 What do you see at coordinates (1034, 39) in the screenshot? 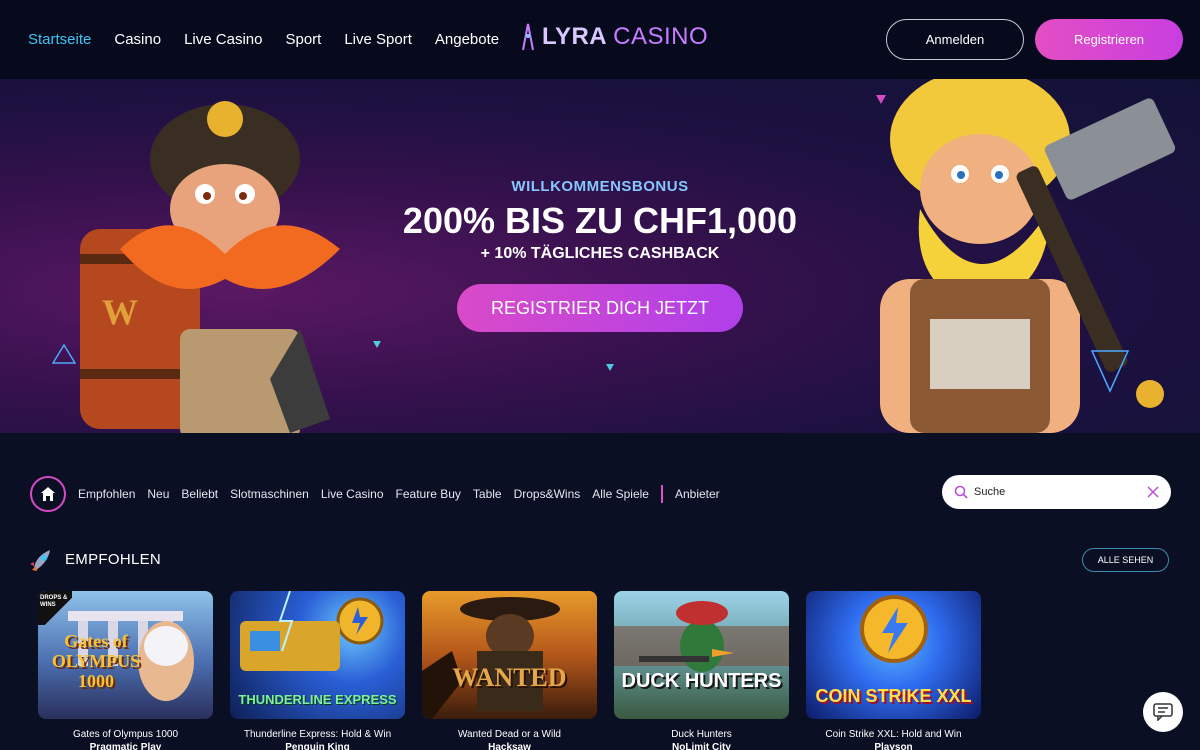
I see `auth-buttons: Anmelden Registrieren` at bounding box center [1034, 39].